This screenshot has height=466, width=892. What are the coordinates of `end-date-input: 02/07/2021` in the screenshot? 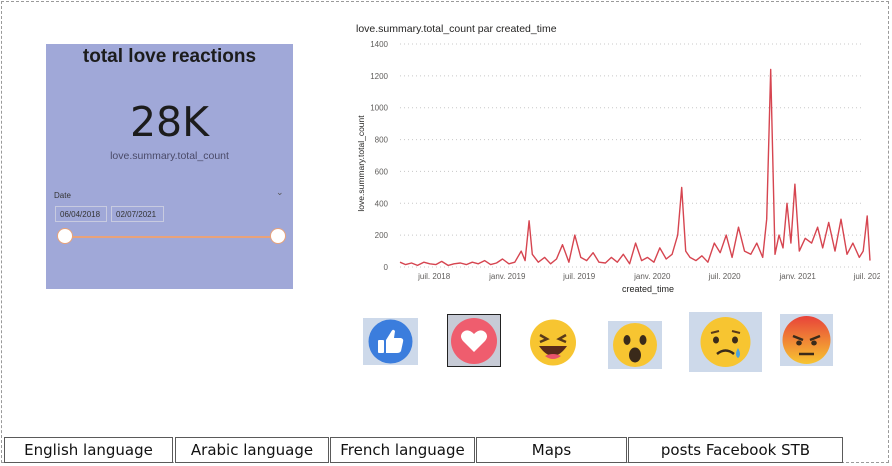 It's located at (137, 214).